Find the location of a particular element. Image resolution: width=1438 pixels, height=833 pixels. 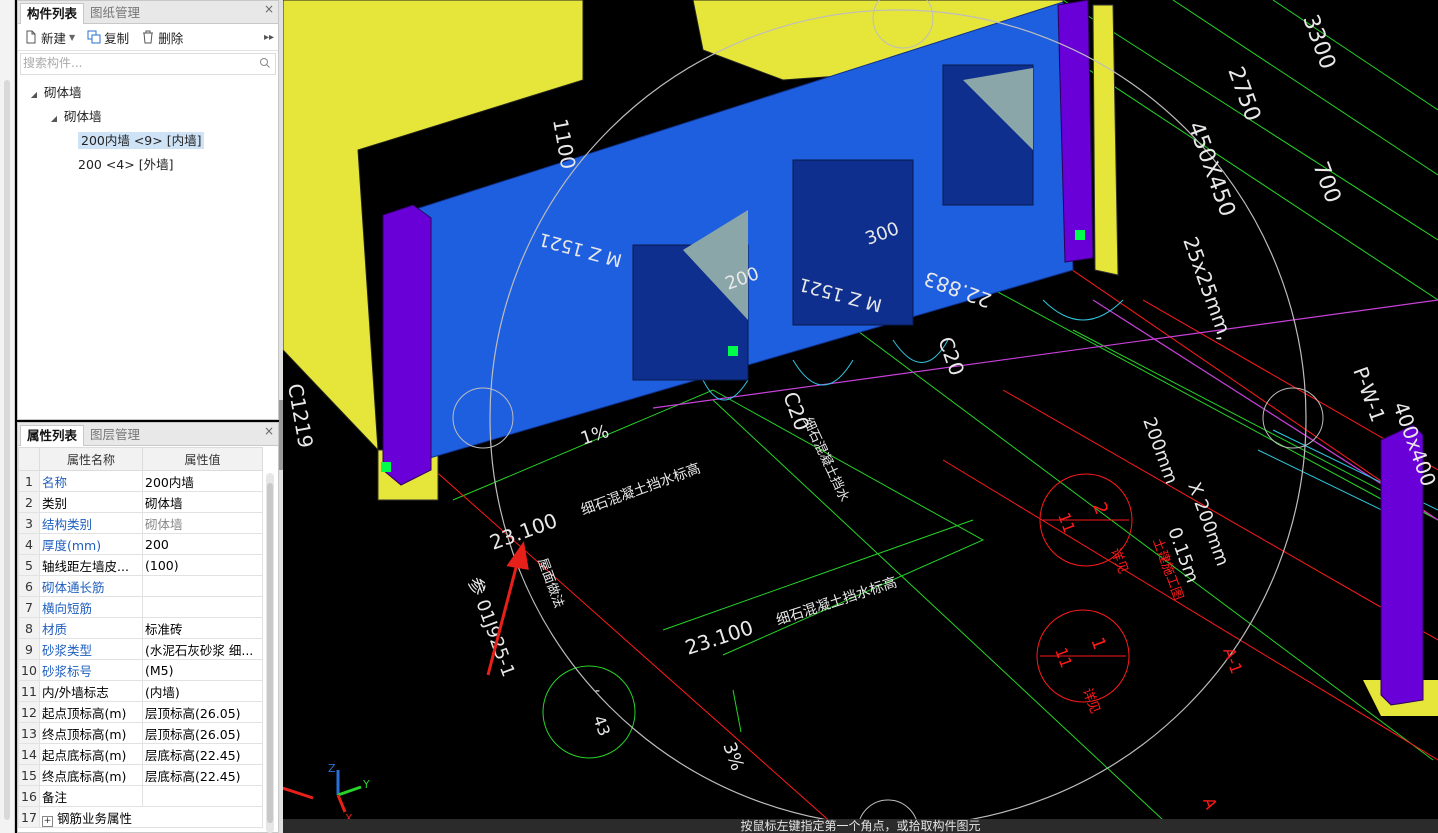

axis-z-label: Z is located at coordinates (332, 768).